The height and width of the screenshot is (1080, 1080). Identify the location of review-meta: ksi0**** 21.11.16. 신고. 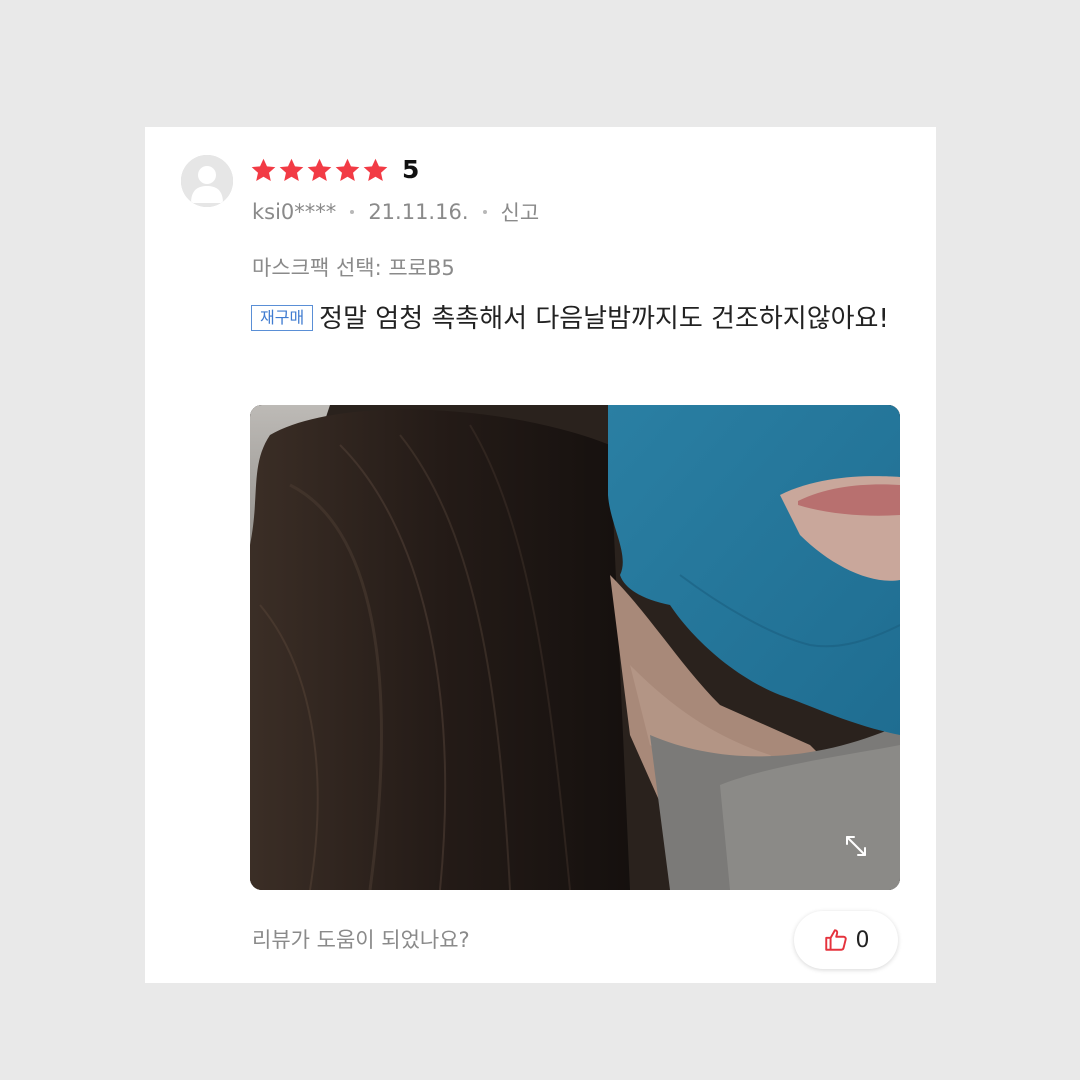
(395, 212).